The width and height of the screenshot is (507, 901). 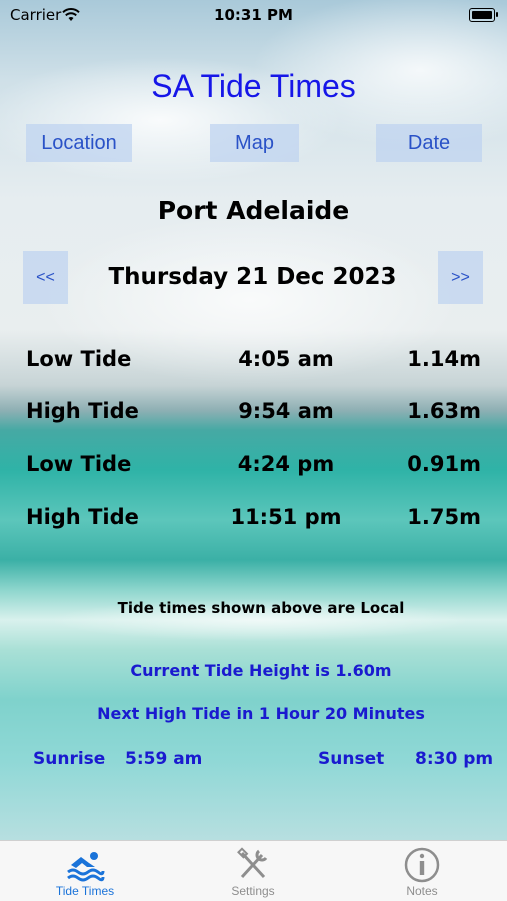 I want to click on battery-icon, so click(x=483, y=15).